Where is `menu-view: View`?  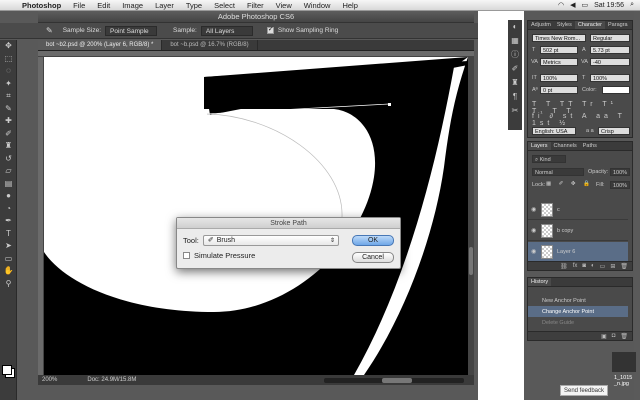
menu-view: View is located at coordinates (284, 5).